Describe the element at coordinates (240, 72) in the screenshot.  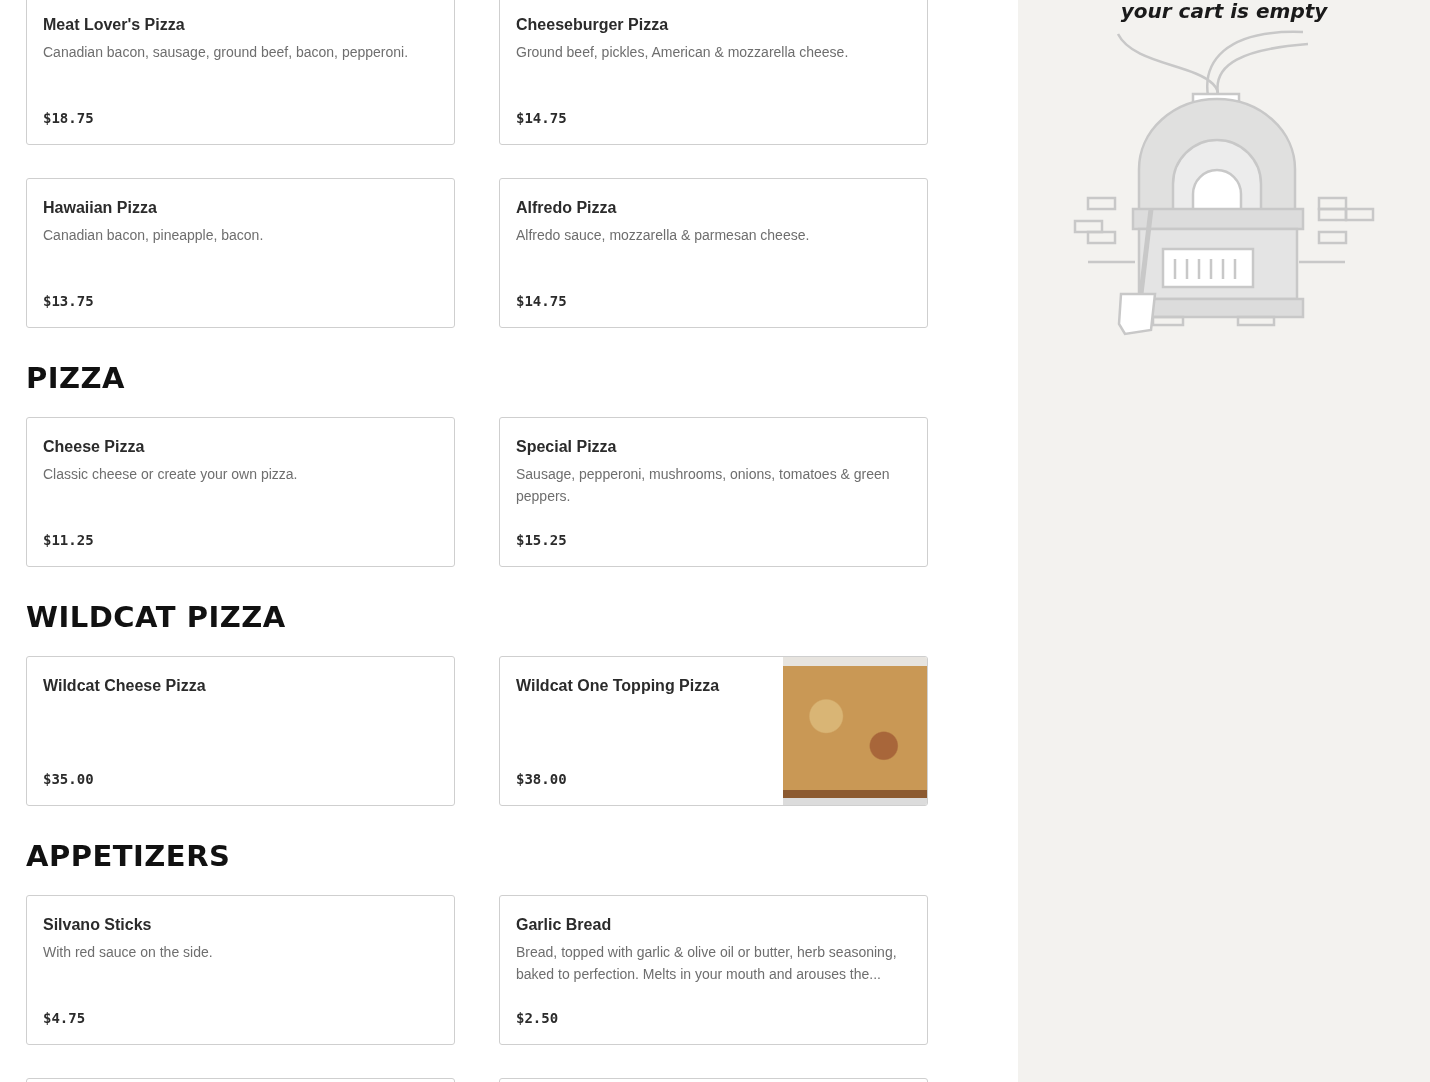
I see `menu-item-card: Meat Lover's Pizza Canadian bacon, sausage, ground beef, bacon, pepperoni. $18.75` at that location.